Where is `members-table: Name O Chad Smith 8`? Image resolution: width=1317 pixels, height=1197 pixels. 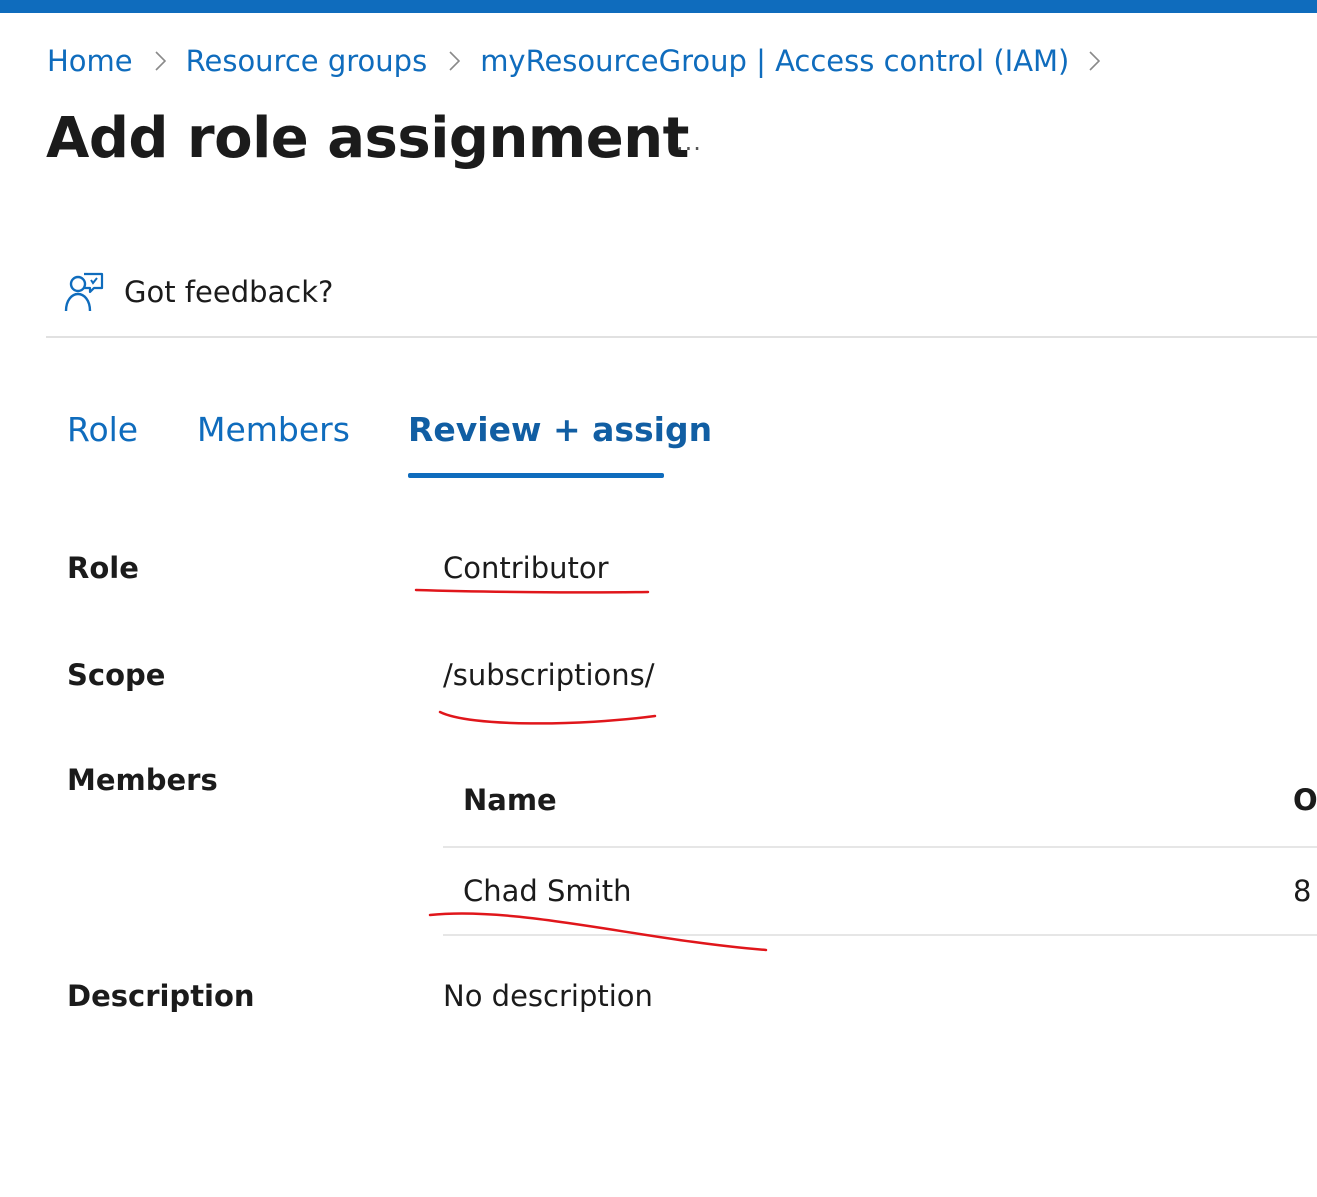 members-table: Name O Chad Smith 8 is located at coordinates (880, 849).